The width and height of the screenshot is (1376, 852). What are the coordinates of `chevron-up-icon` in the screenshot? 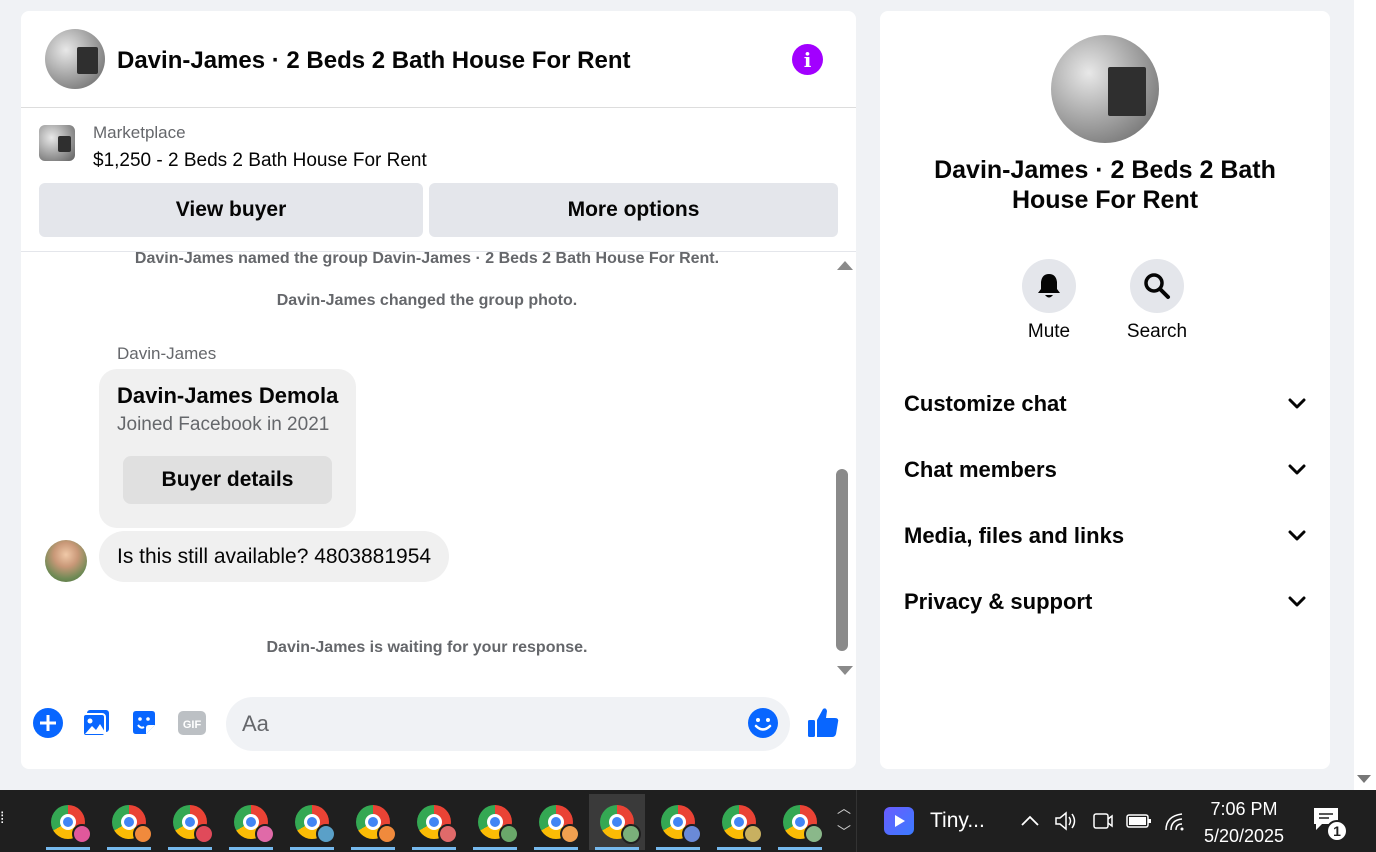 It's located at (1030, 821).